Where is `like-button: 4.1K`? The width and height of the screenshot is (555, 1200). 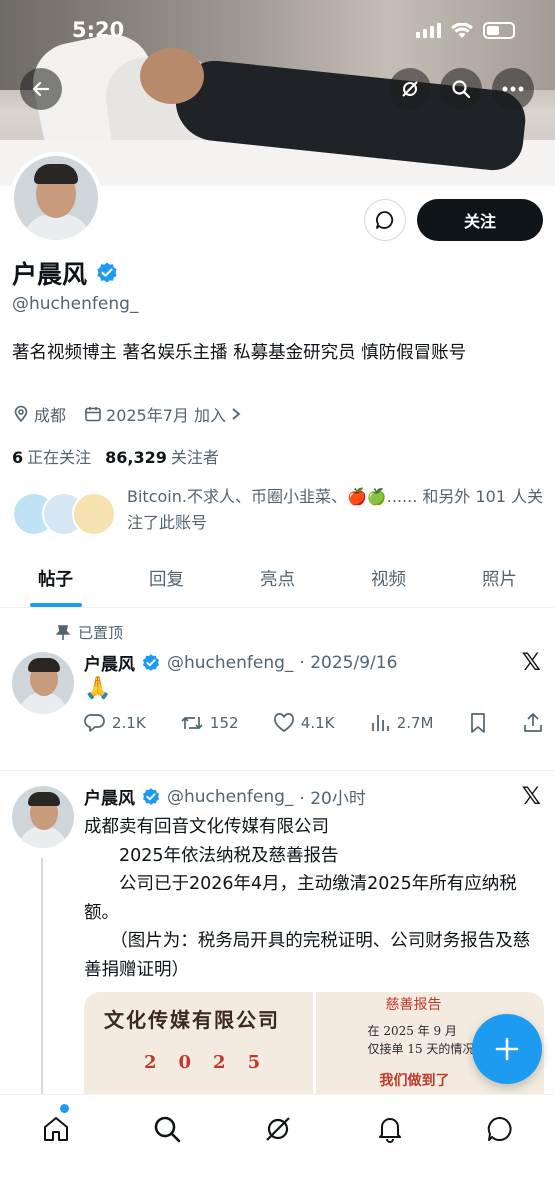
like-button: 4.1K is located at coordinates (304, 723).